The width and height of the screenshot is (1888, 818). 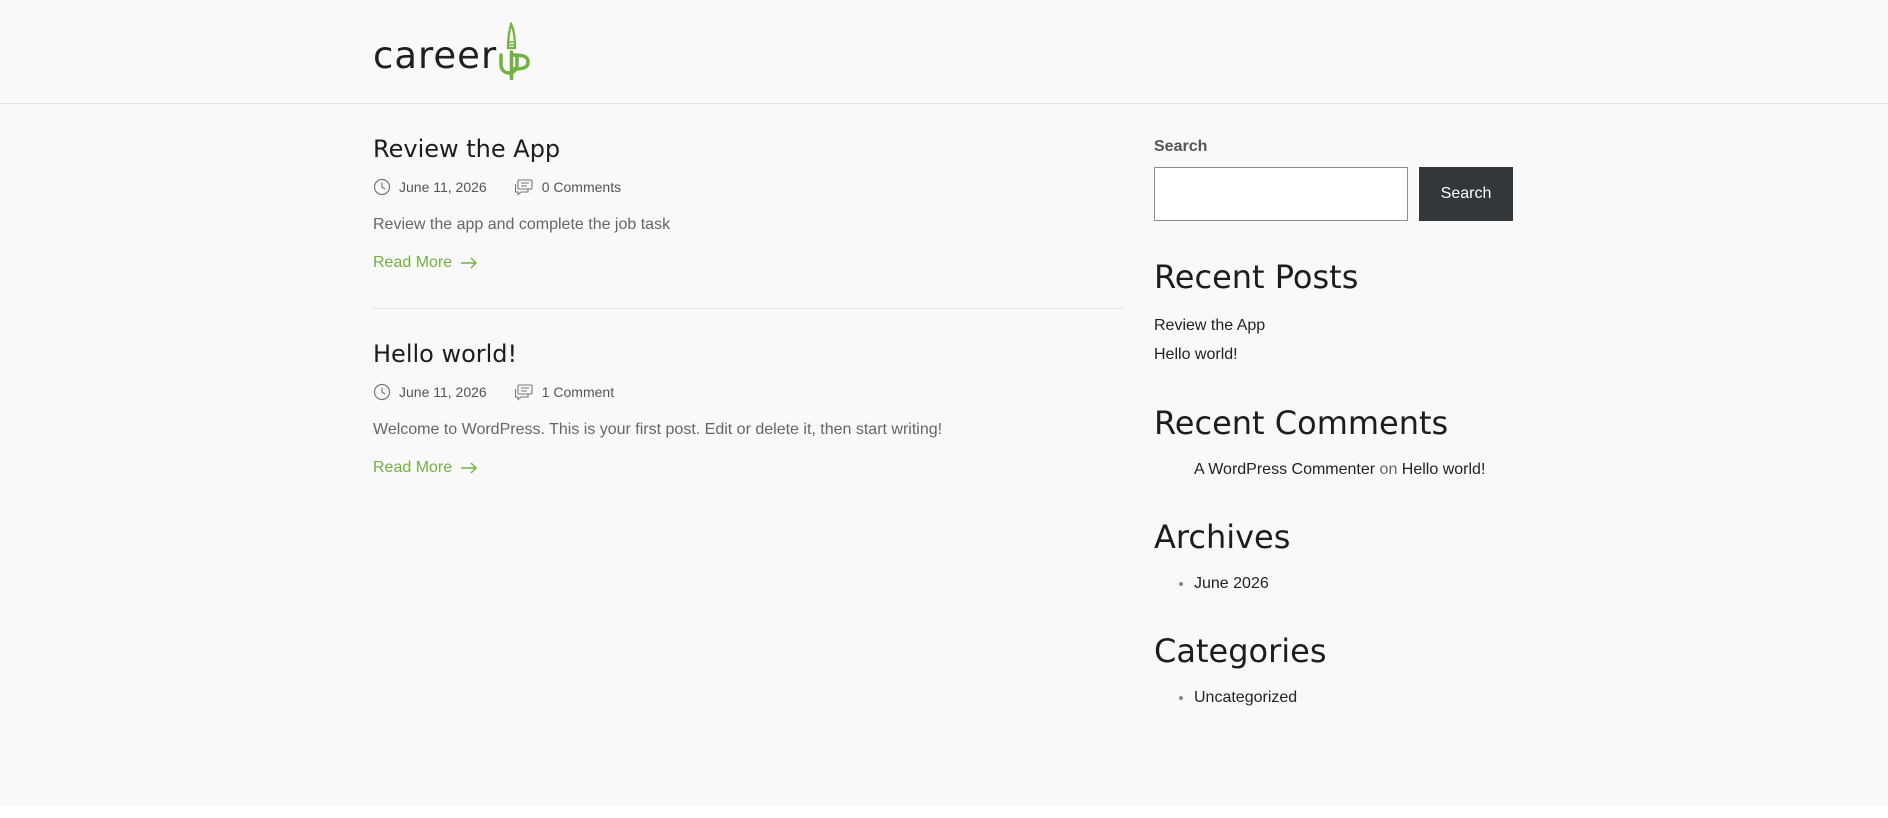 I want to click on logo-rocket-up, so click(x=516, y=50).